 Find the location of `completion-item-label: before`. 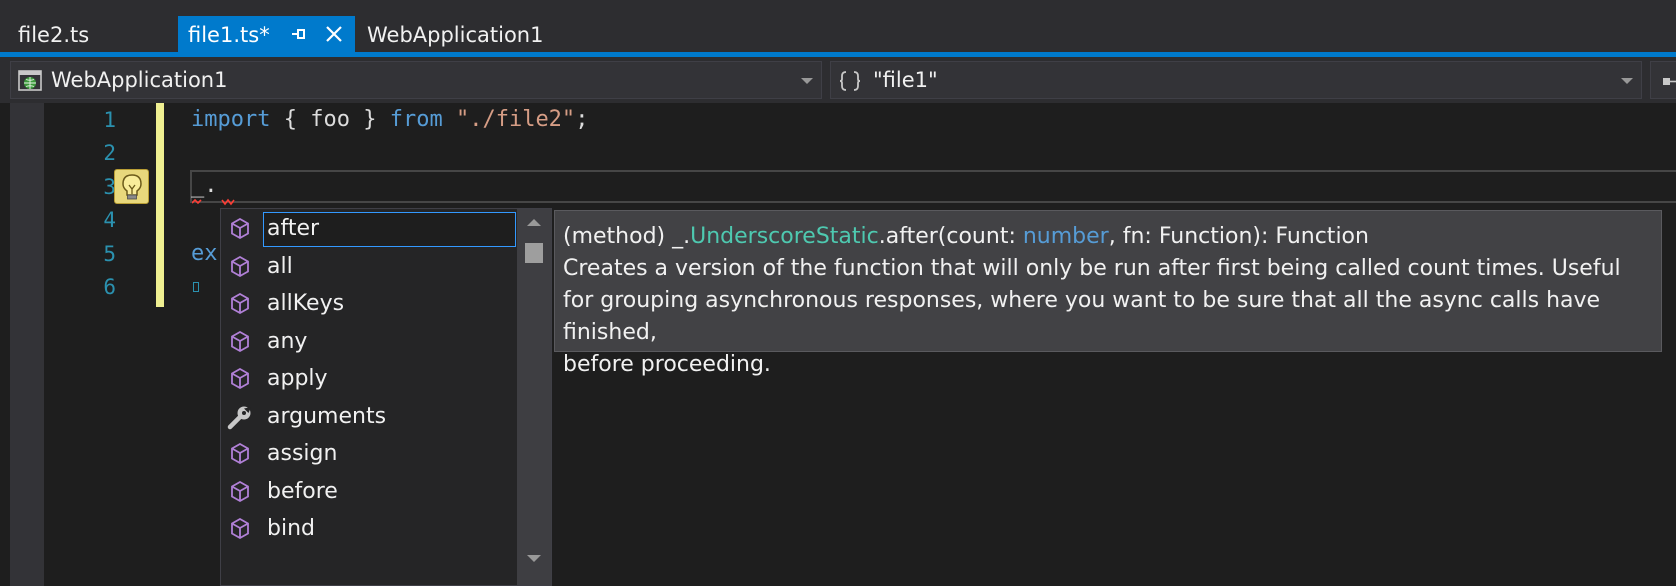

completion-item-label: before is located at coordinates (302, 491).